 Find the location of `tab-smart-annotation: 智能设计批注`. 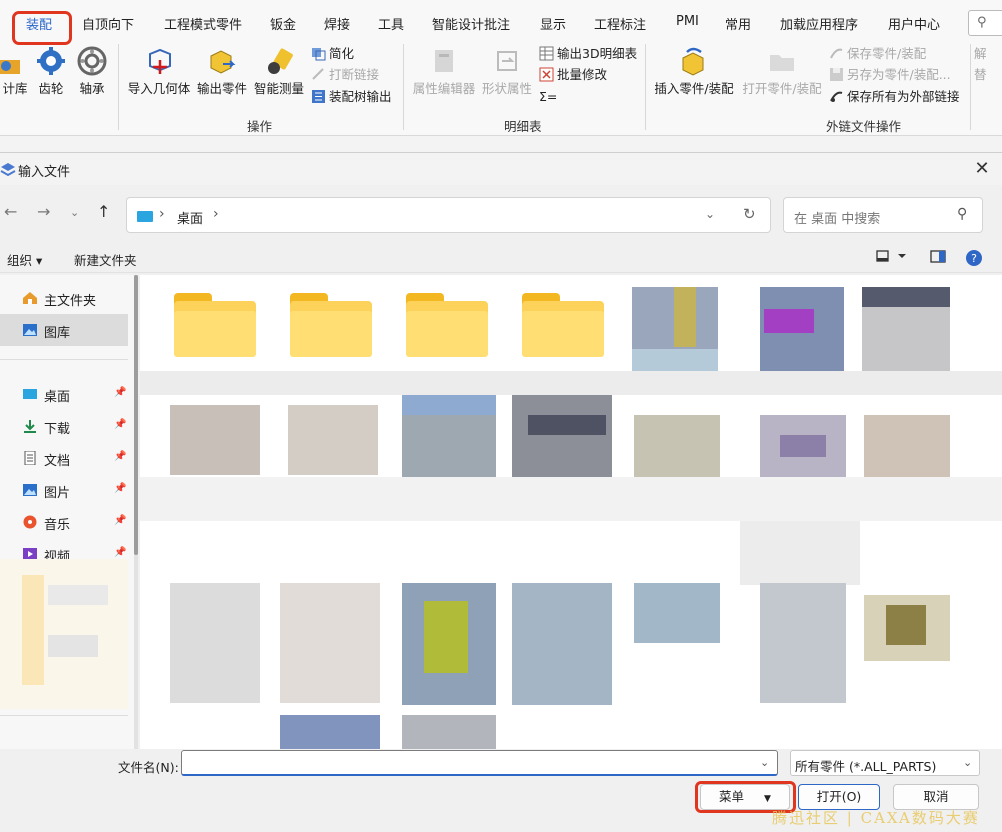

tab-smart-annotation: 智能设计批注 is located at coordinates (471, 23).